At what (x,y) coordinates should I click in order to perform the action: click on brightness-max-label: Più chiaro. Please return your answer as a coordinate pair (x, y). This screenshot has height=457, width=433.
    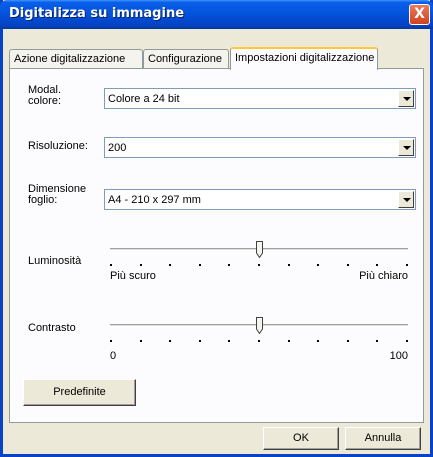
    Looking at the image, I should click on (383, 276).